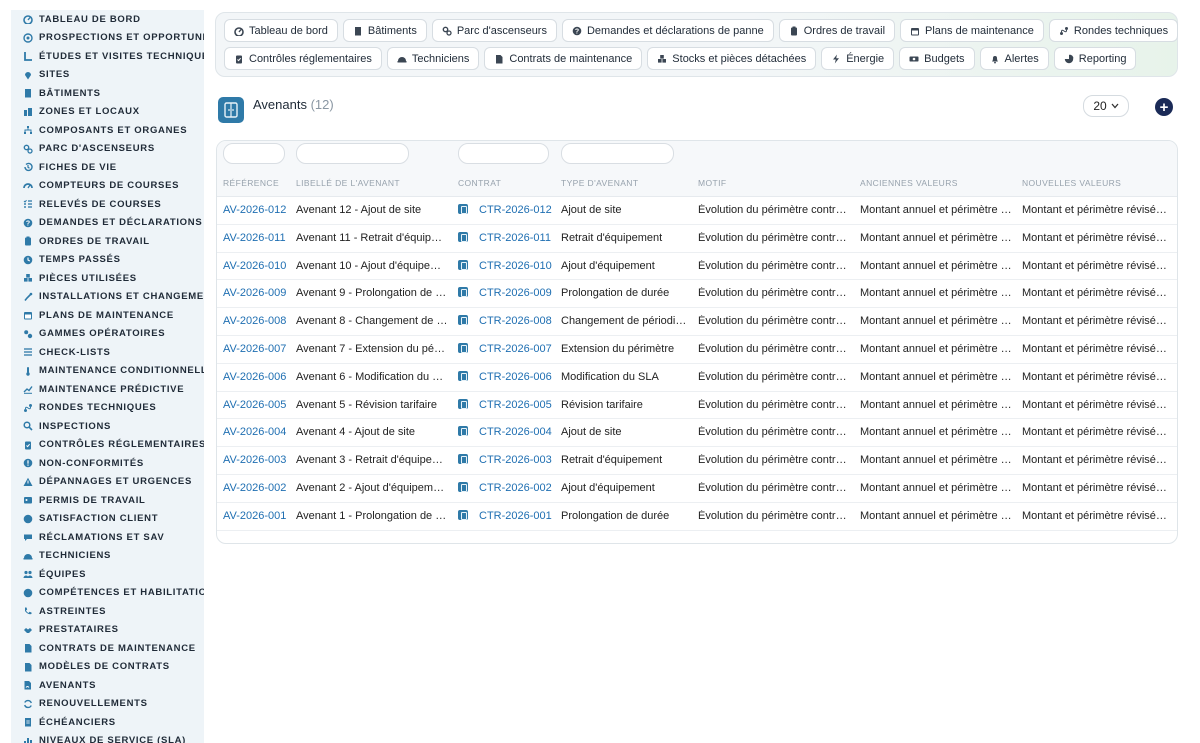  What do you see at coordinates (107, 667) in the screenshot?
I see `sidebar-item-modeles-de-contrats: MODÈLES DE CONTRATS` at bounding box center [107, 667].